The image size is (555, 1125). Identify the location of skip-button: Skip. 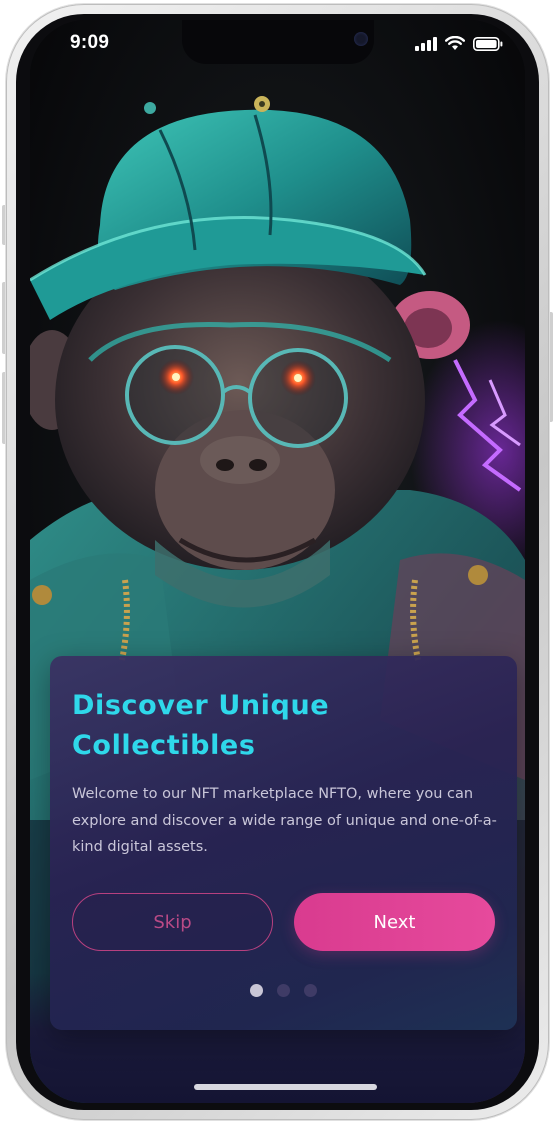
(172, 922).